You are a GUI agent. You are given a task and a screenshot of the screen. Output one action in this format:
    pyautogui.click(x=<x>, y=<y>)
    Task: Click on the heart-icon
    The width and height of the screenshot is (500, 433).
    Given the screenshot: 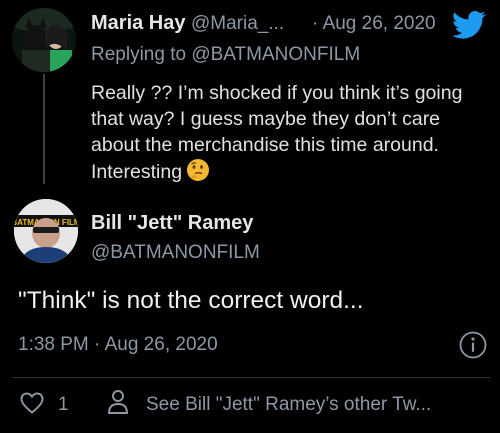 What is the action you would take?
    pyautogui.click(x=32, y=403)
    